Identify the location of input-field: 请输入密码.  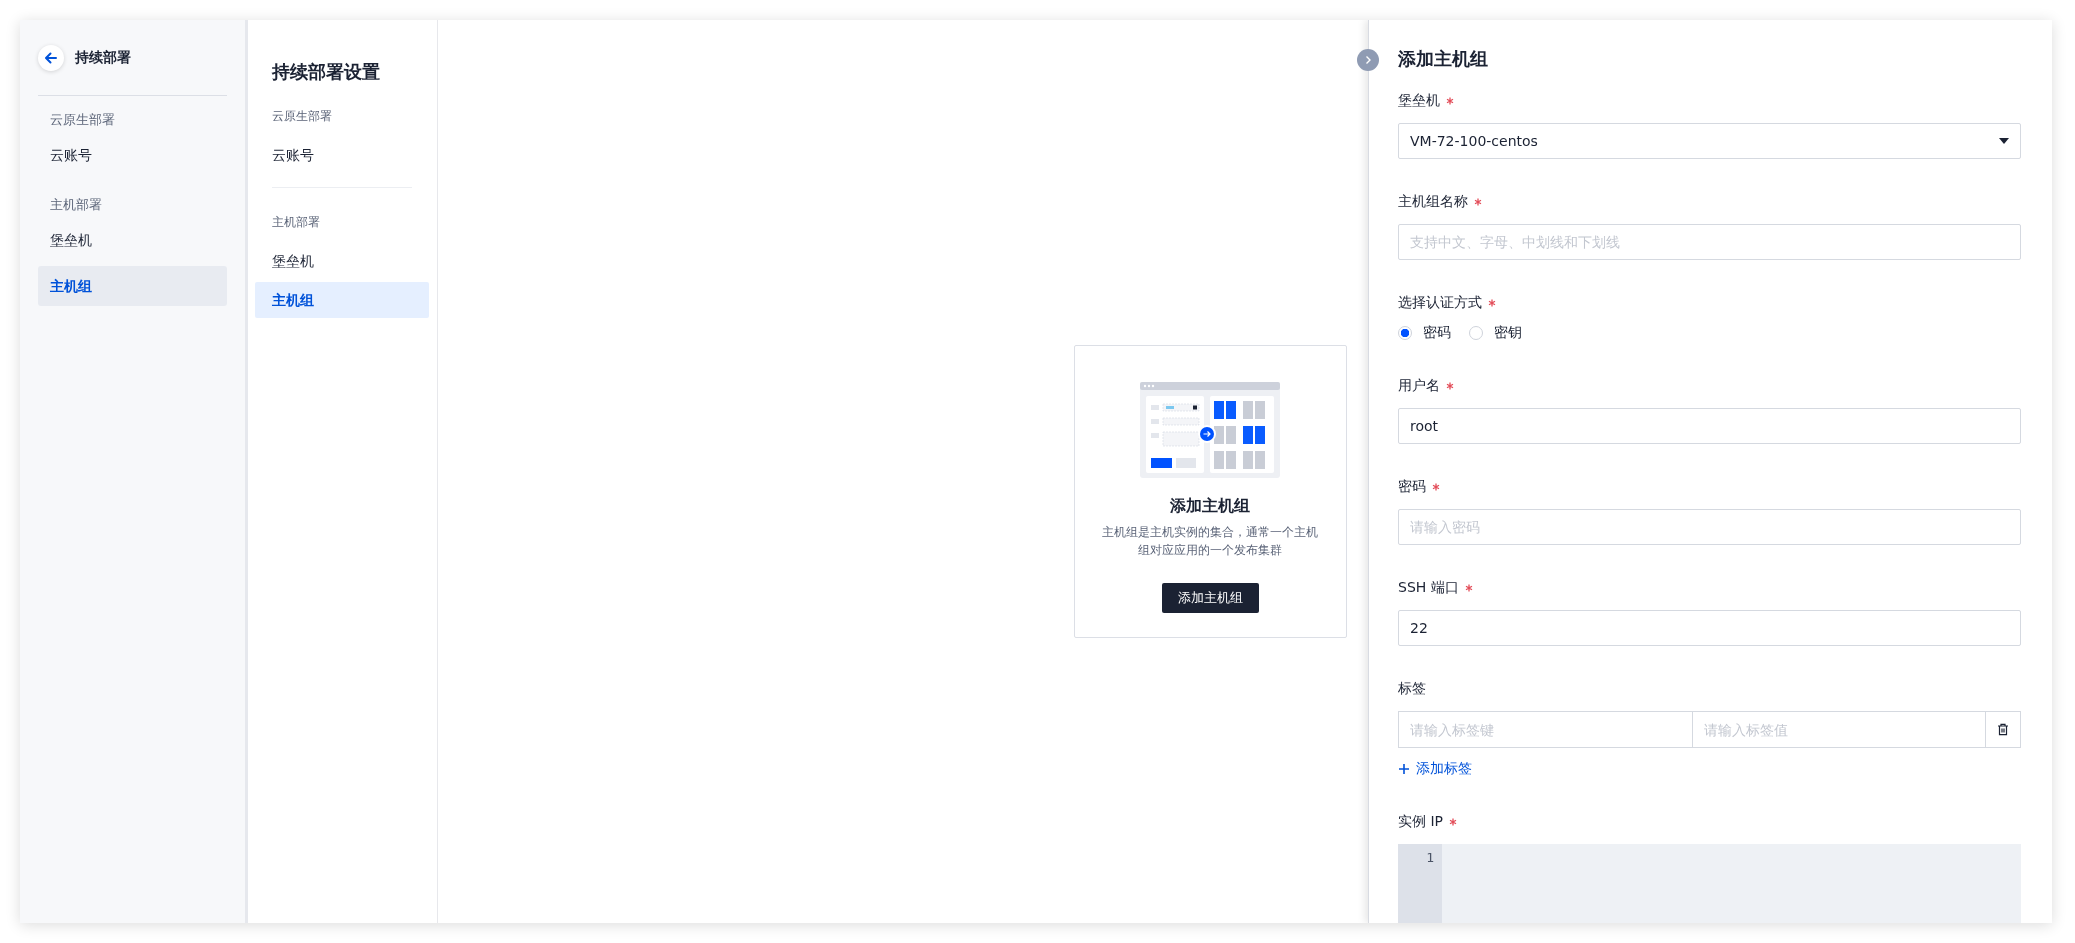
(1709, 527).